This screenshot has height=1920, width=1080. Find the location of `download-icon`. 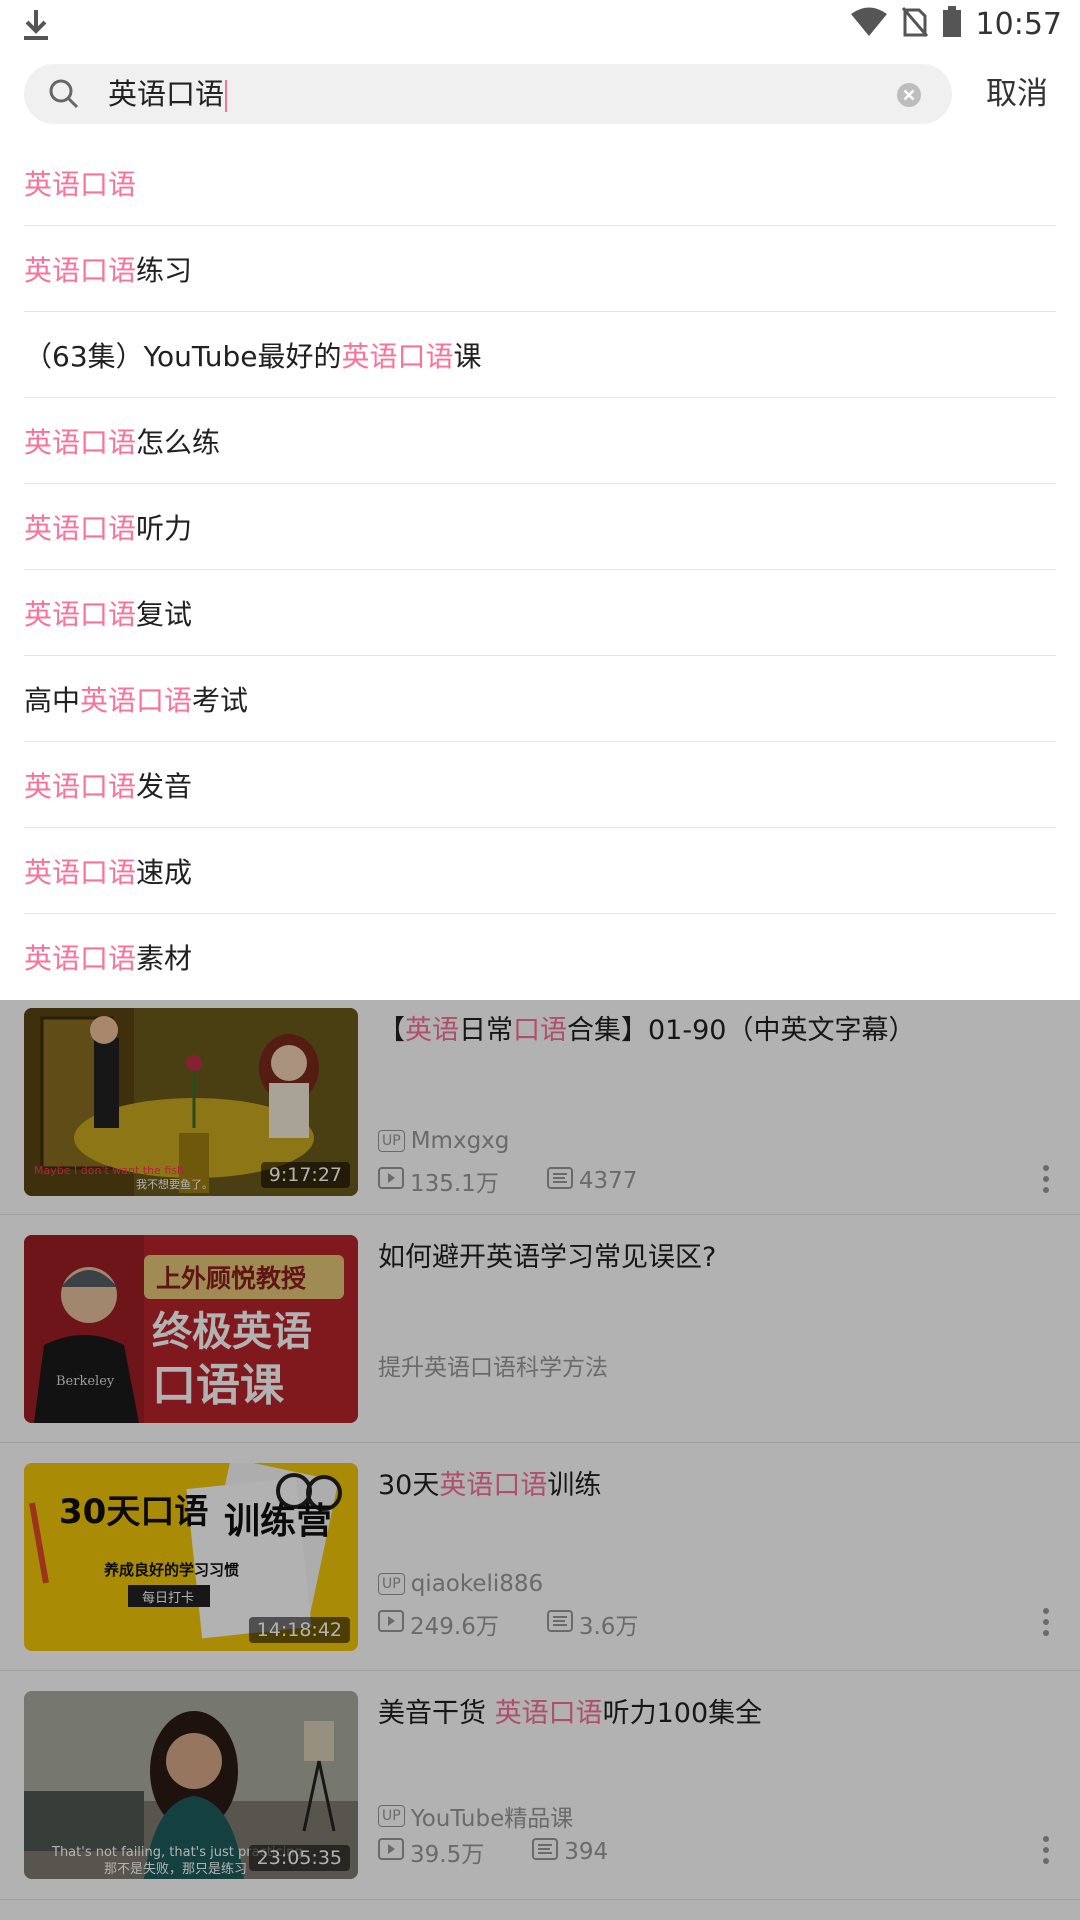

download-icon is located at coordinates (36, 27).